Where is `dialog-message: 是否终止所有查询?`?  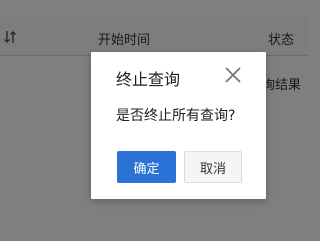 dialog-message: 是否终止所有查询? is located at coordinates (176, 116).